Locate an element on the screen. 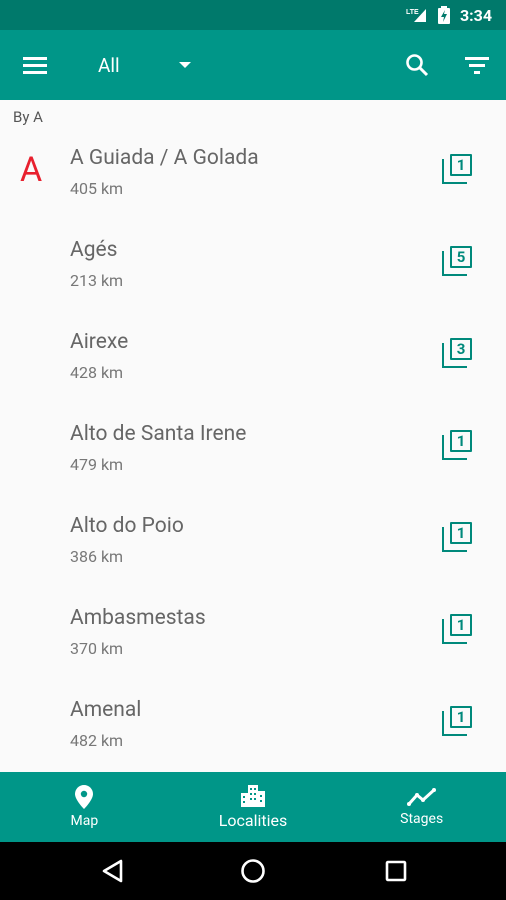  locality-distance: 213 km is located at coordinates (97, 280).